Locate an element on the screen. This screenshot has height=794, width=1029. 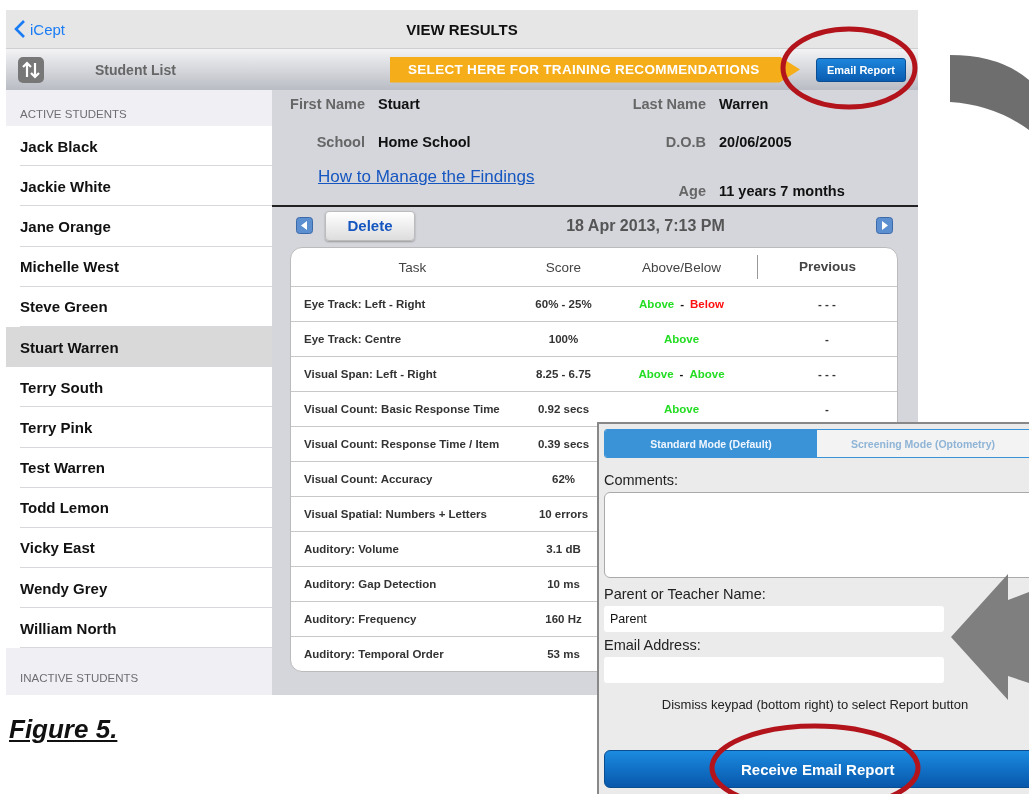
table-cell-text: 10 ms is located at coordinates (563, 584).